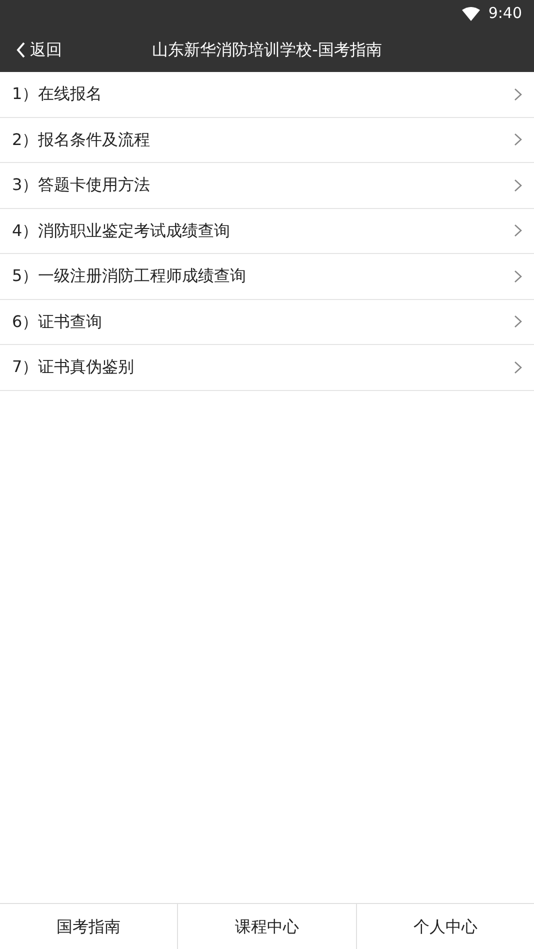 This screenshot has height=949, width=534. What do you see at coordinates (267, 322) in the screenshot?
I see `menu-item: 6）证书查询` at bounding box center [267, 322].